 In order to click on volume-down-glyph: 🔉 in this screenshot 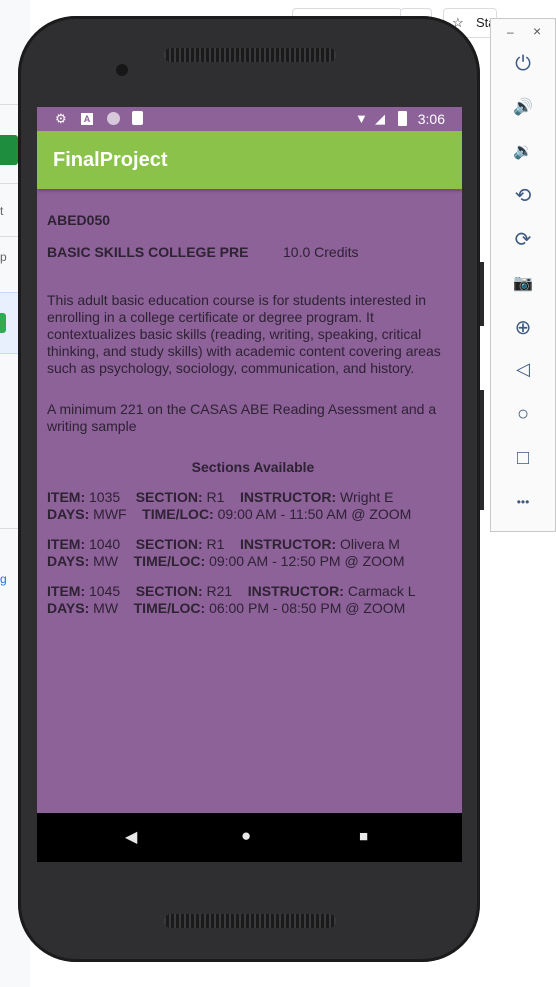, I will do `click(523, 151)`.